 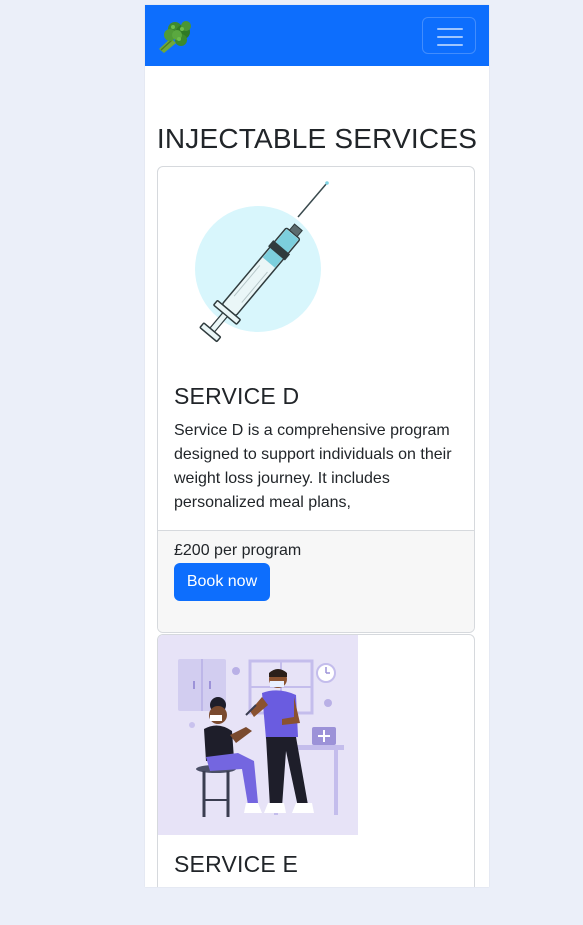 I want to click on hamburger-menu-icon, so click(x=450, y=37).